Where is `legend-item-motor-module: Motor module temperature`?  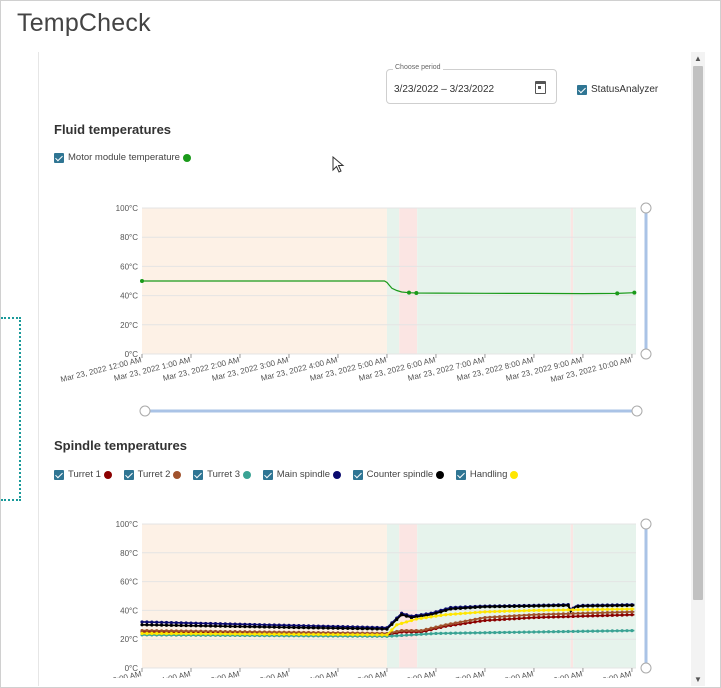
legend-item-motor-module: Motor module temperature is located at coordinates (122, 157).